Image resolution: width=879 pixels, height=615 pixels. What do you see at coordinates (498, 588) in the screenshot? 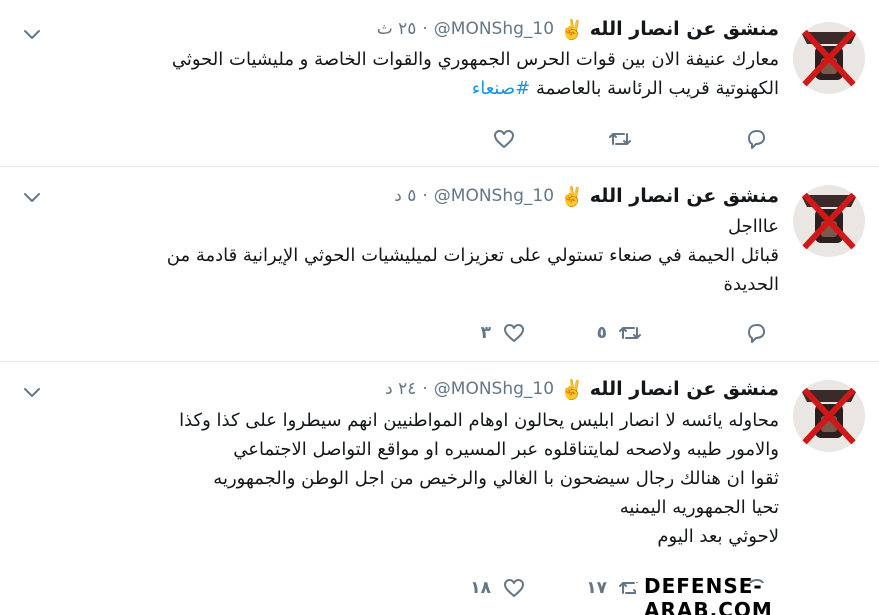
I see `like-button: ١٨` at bounding box center [498, 588].